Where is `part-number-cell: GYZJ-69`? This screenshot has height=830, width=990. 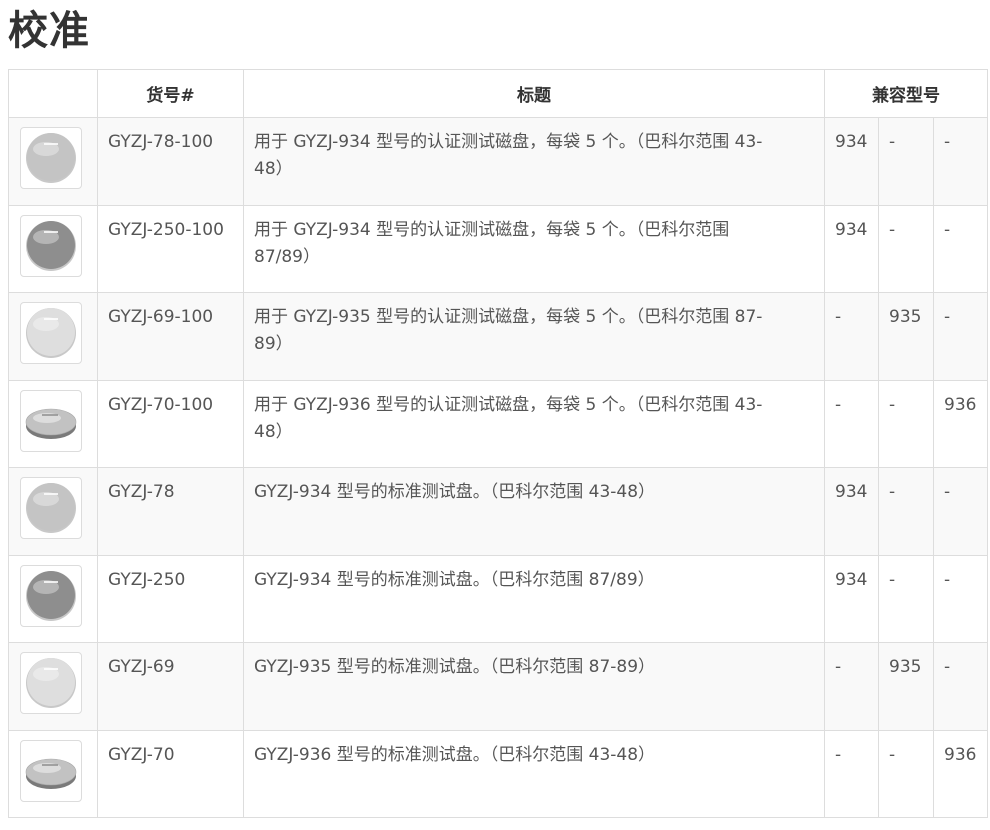 part-number-cell: GYZJ-69 is located at coordinates (170, 686).